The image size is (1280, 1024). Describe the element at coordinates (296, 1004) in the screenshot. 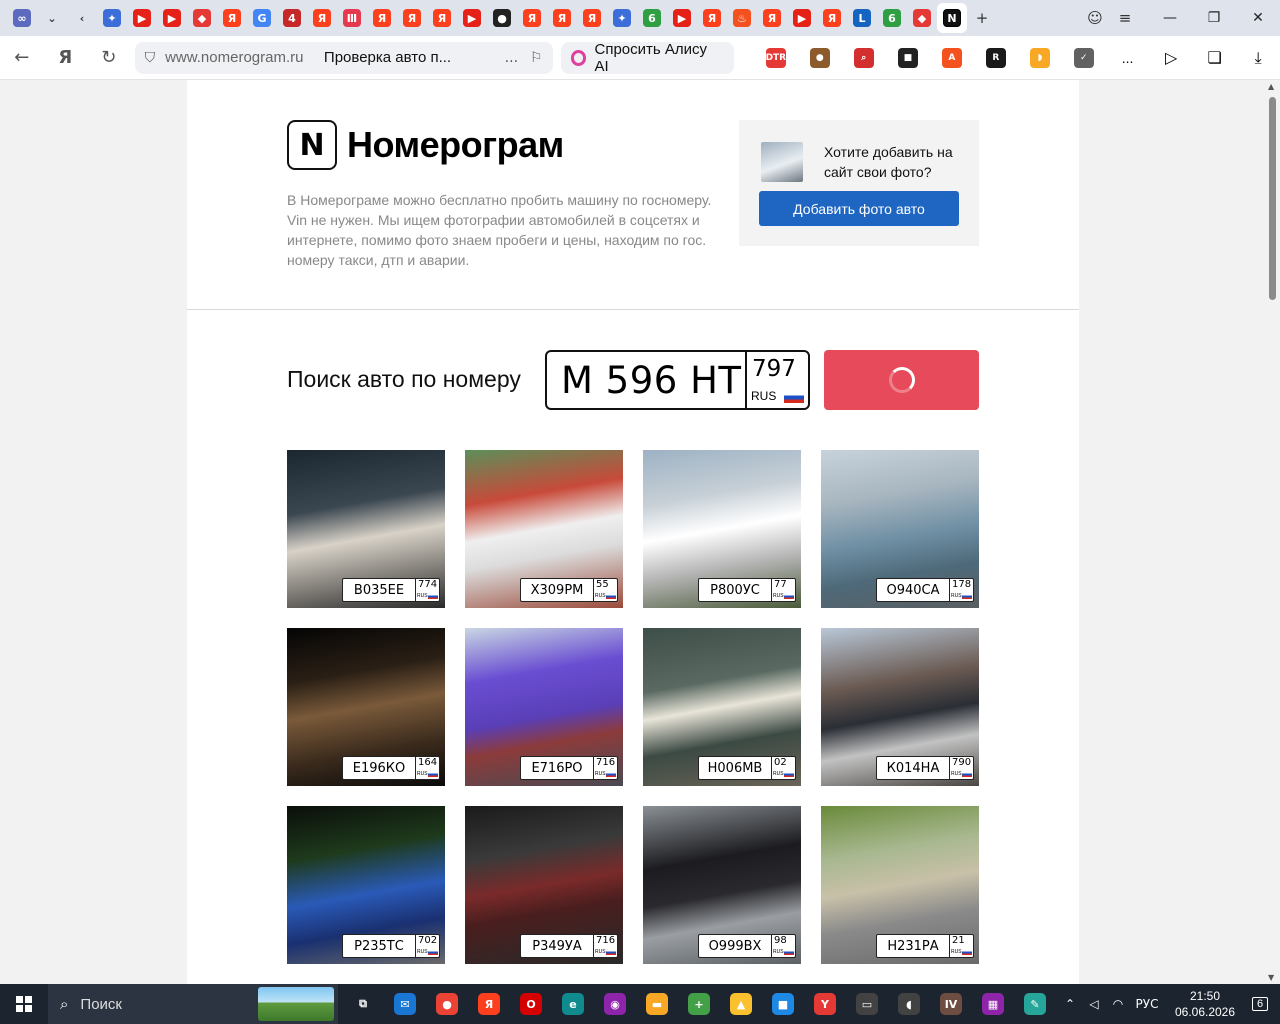

I see `search-highlight-image` at that location.